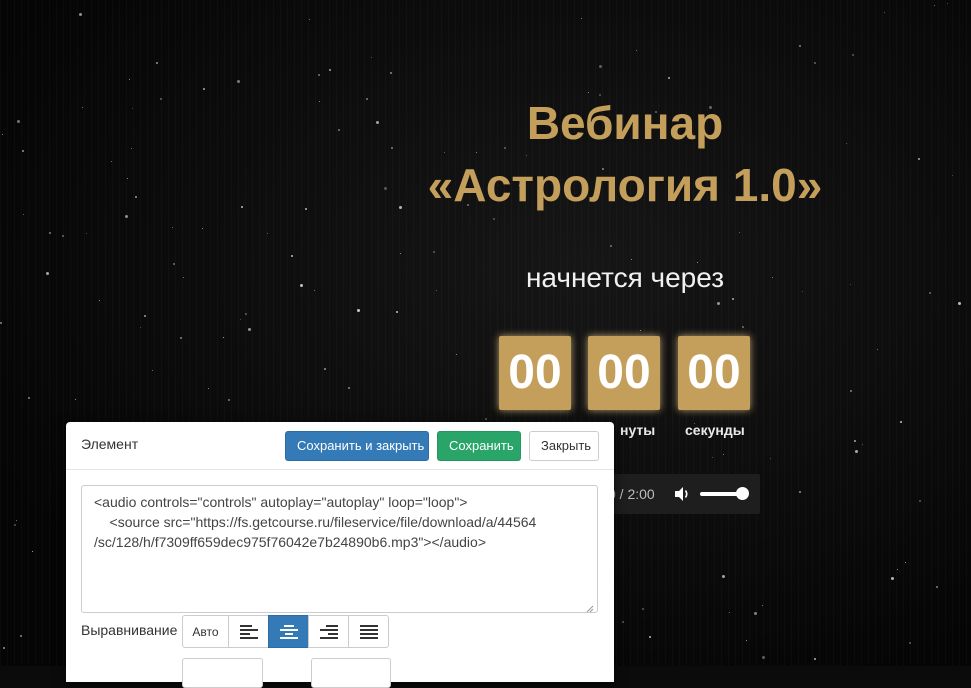 This screenshot has height=688, width=971. Describe the element at coordinates (535, 373) in the screenshot. I see `countdown-hours: 00` at that location.